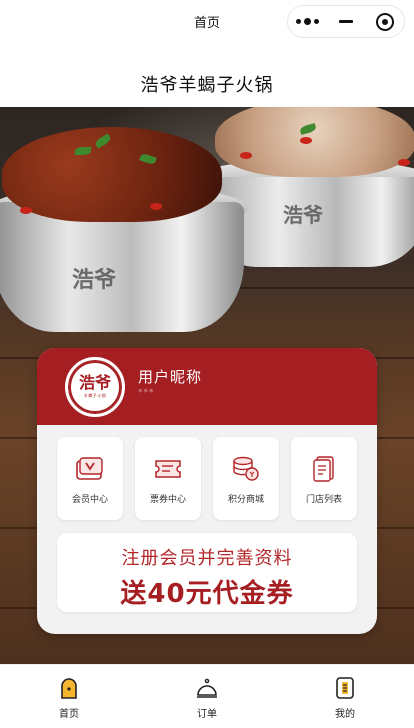  I want to click on brand-logo-mark: 浩爷, so click(94, 382).